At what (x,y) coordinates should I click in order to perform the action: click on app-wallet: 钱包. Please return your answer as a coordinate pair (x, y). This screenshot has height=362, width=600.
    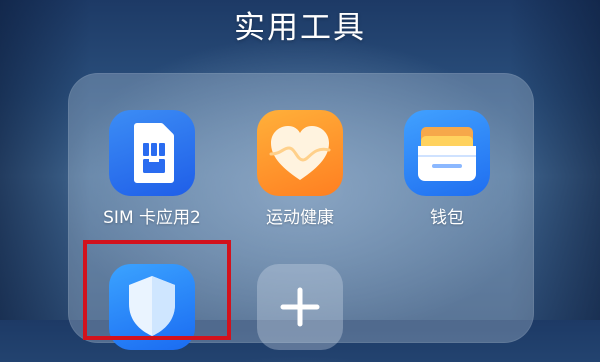
    Looking at the image, I should click on (447, 169).